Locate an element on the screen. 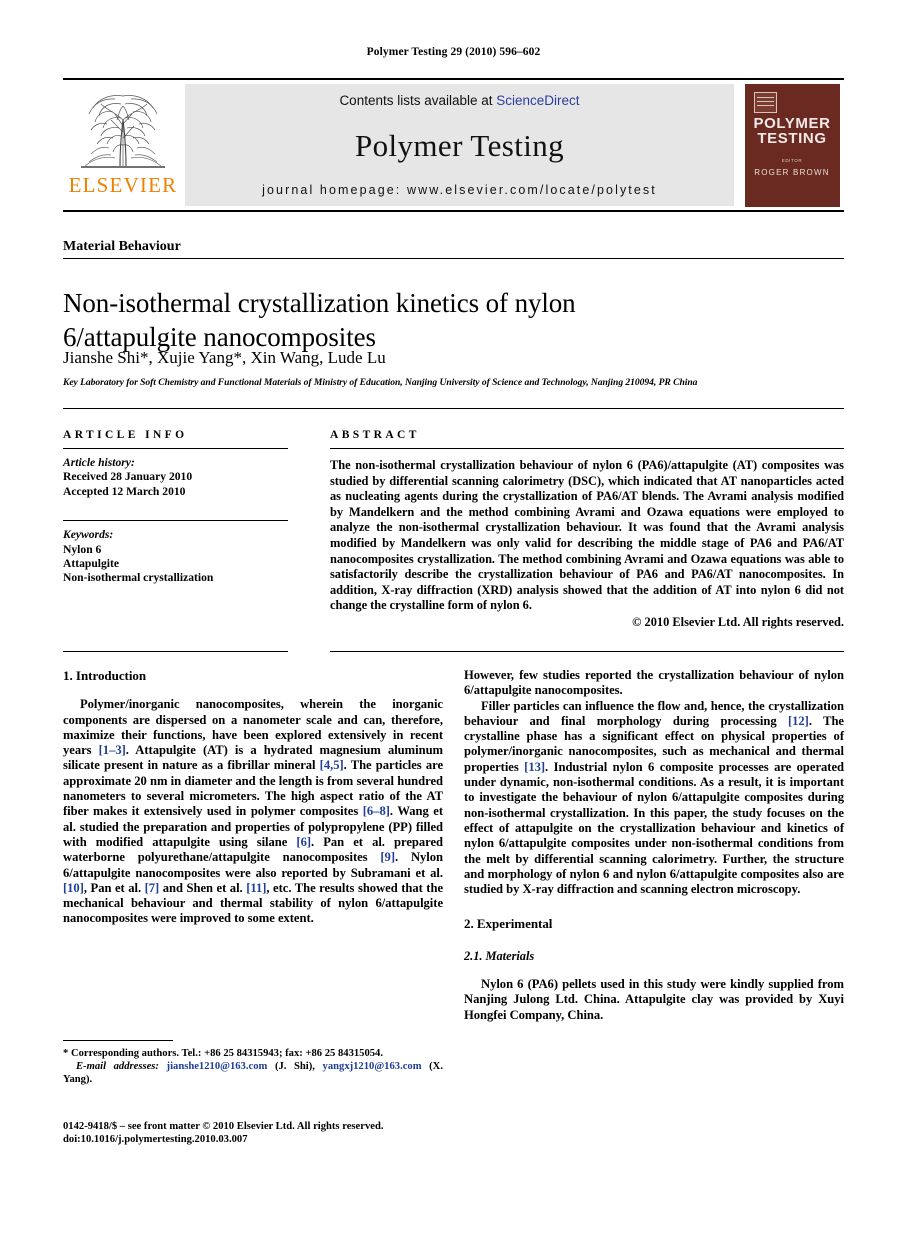  keyword-item: Attapulgite is located at coordinates (91, 564).